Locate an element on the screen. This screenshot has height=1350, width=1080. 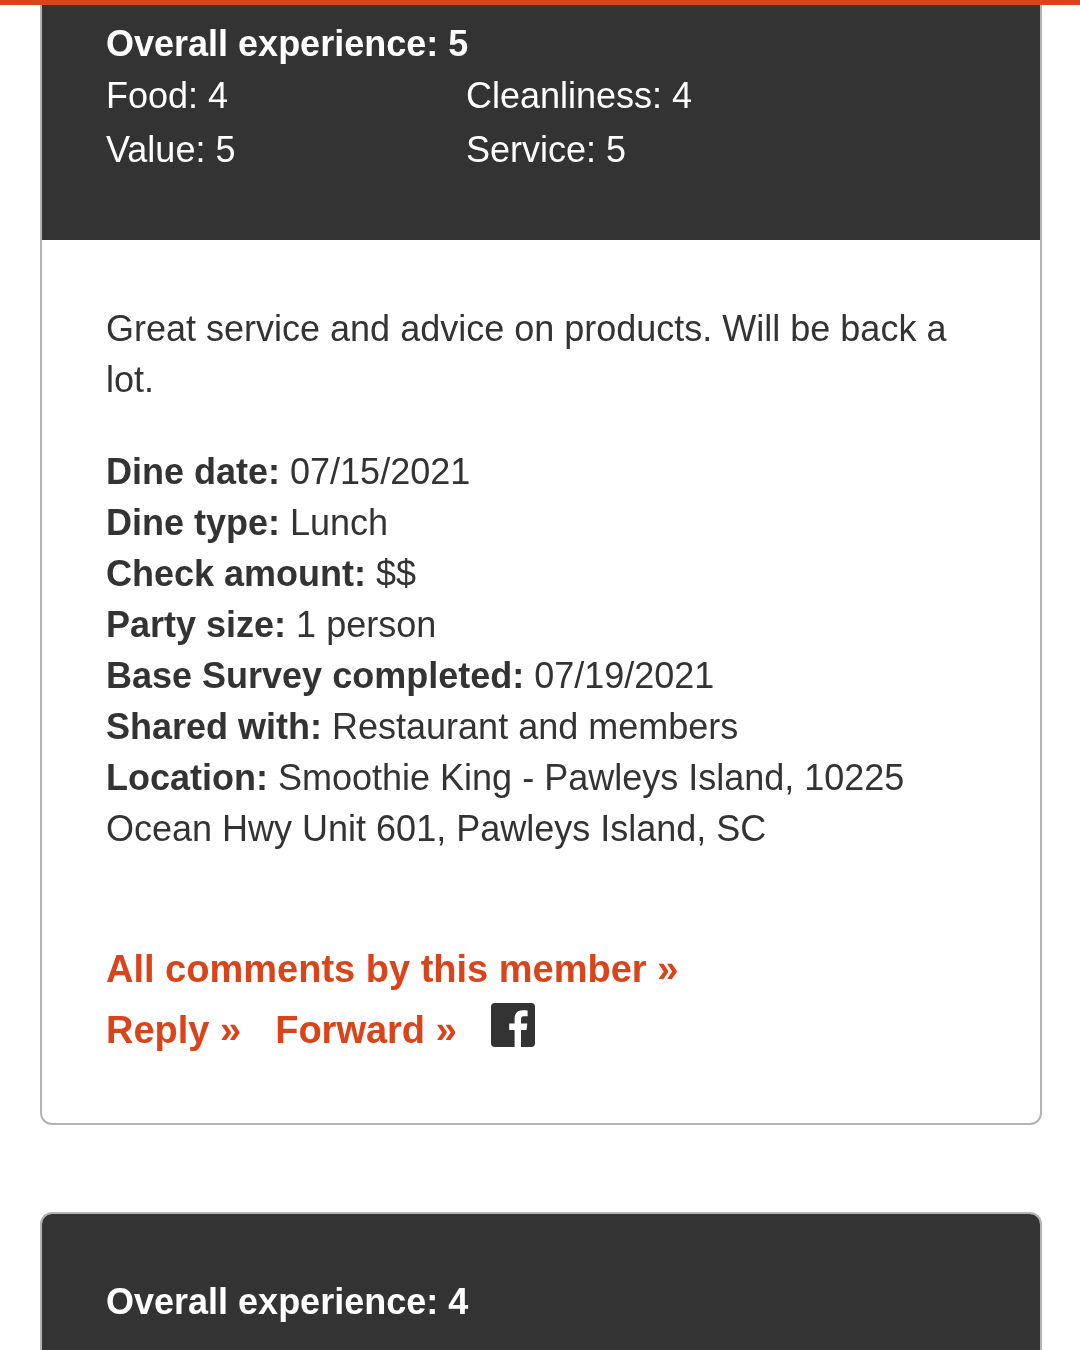
overall-rating: Overall experience: 4 is located at coordinates (288, 1302).